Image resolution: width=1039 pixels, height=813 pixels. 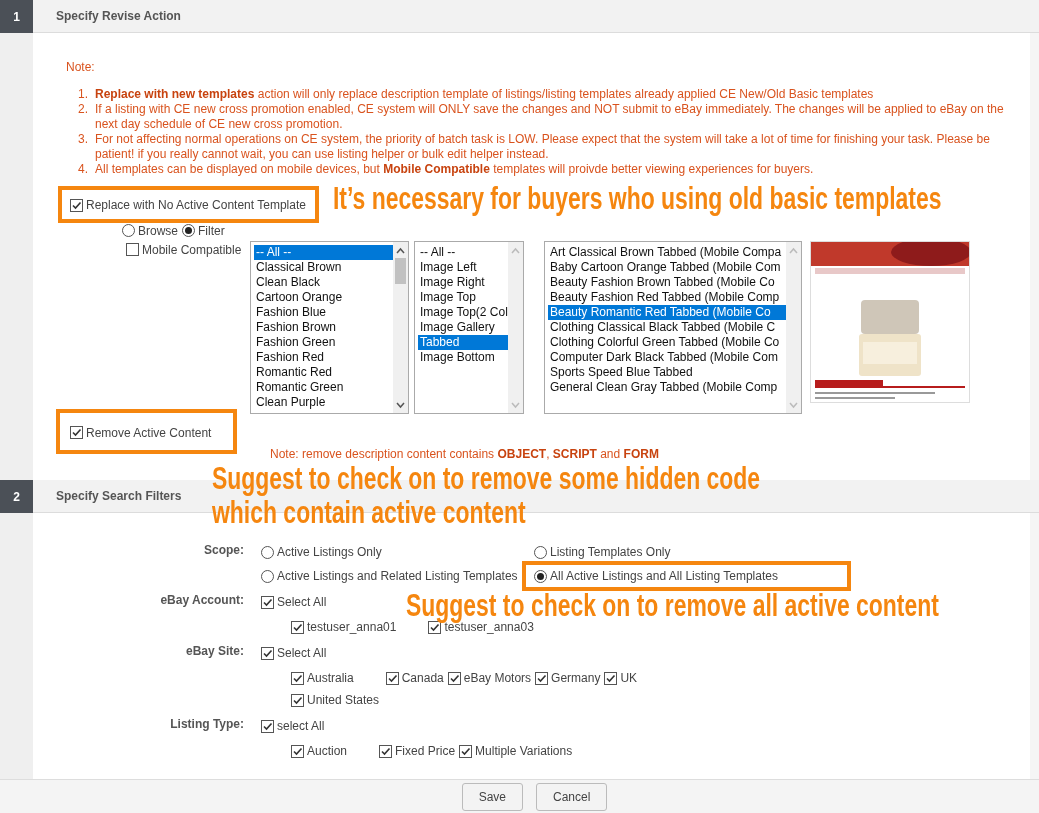 What do you see at coordinates (158, 230) in the screenshot?
I see `radio-label: Browse` at bounding box center [158, 230].